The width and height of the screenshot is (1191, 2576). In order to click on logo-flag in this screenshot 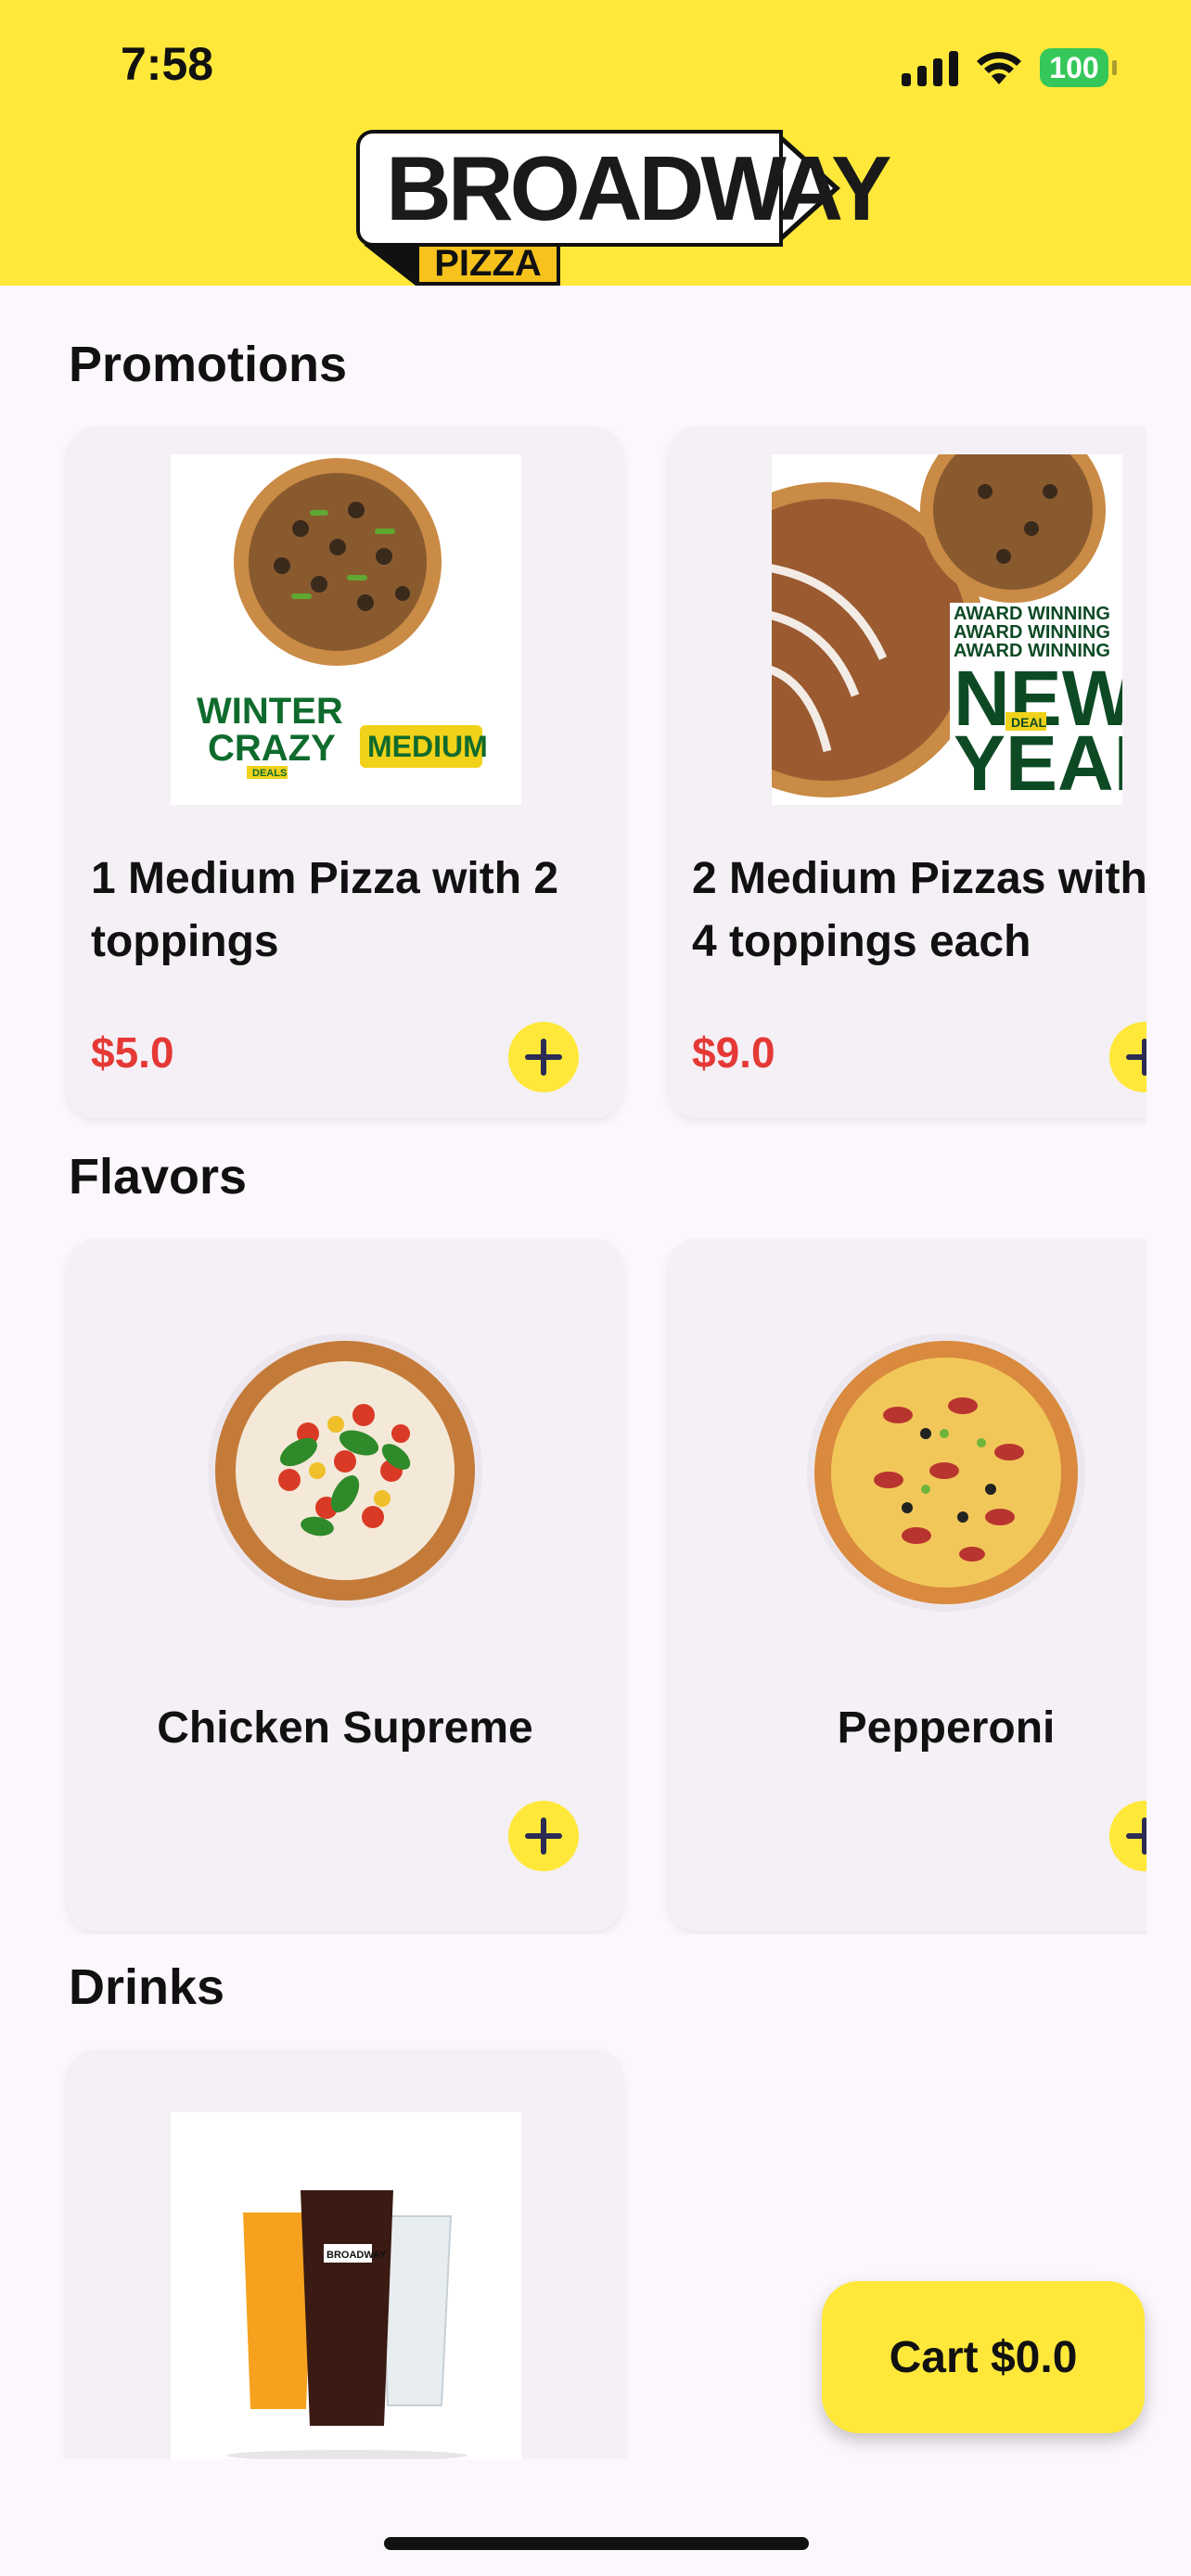, I will do `click(390, 266)`.